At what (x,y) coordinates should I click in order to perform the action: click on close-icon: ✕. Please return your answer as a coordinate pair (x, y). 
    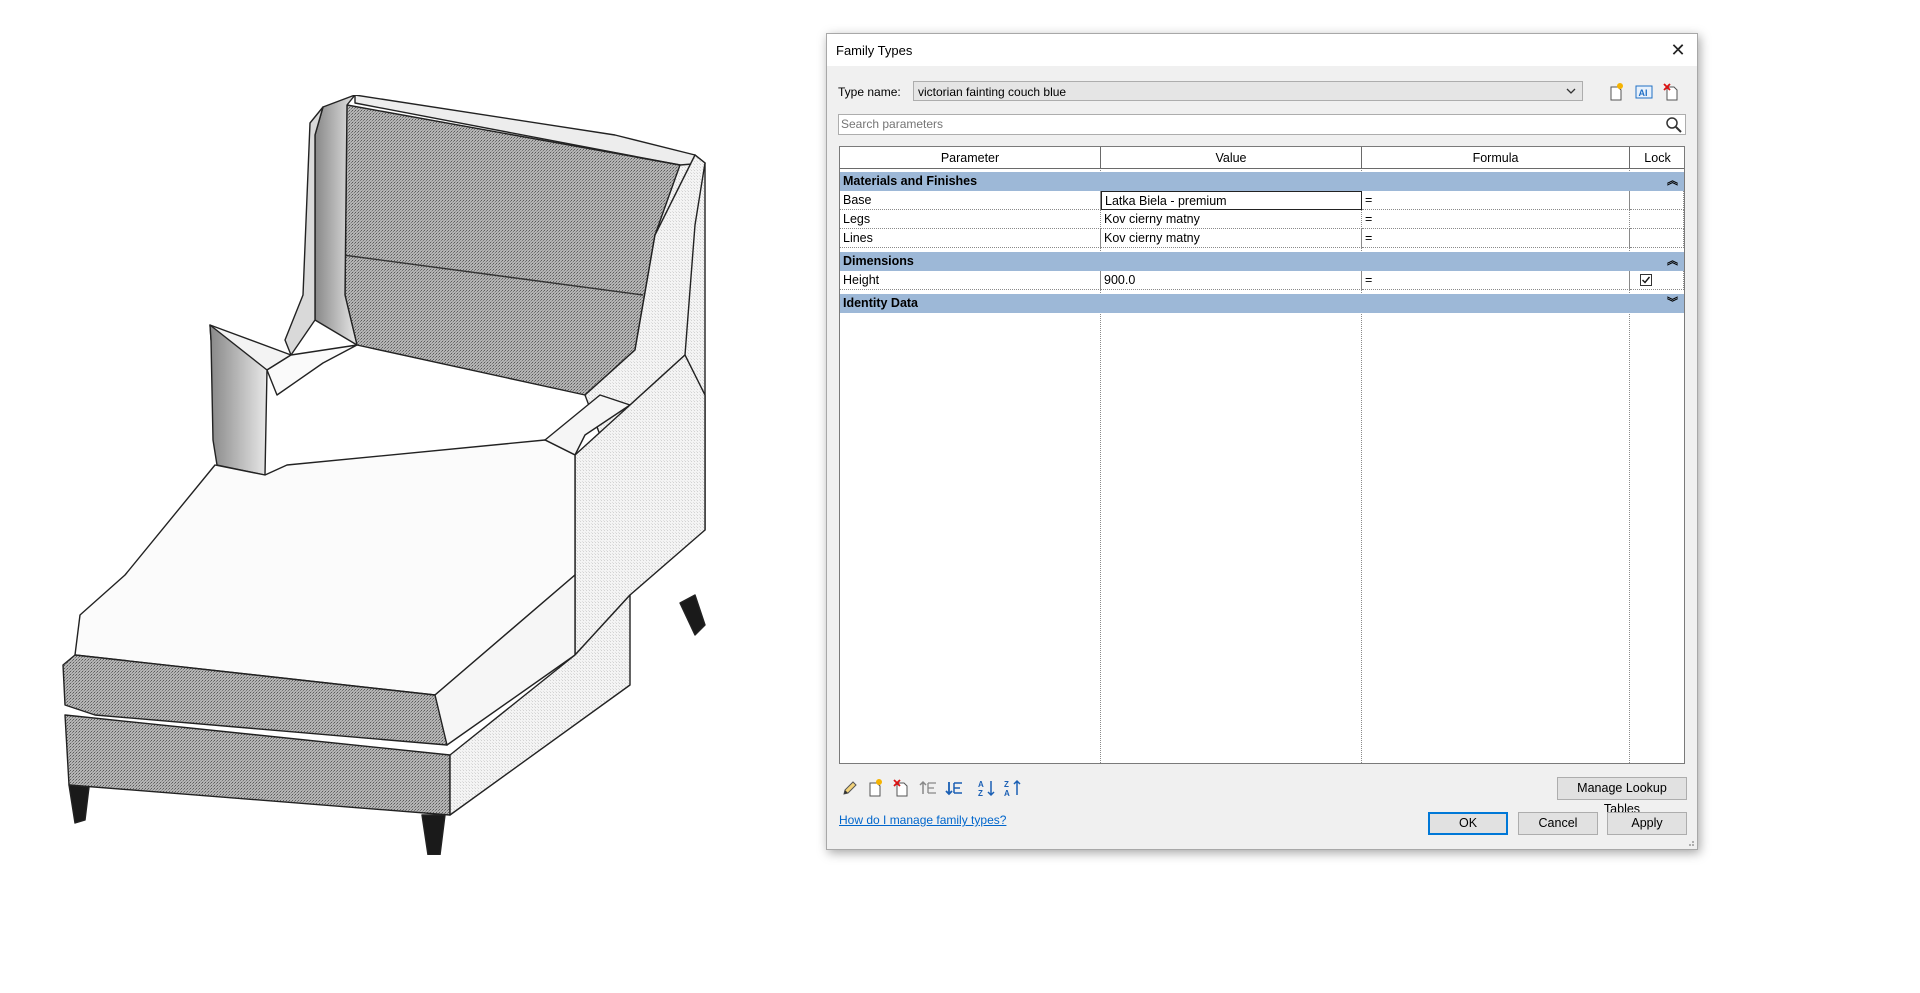
    Looking at the image, I should click on (1678, 50).